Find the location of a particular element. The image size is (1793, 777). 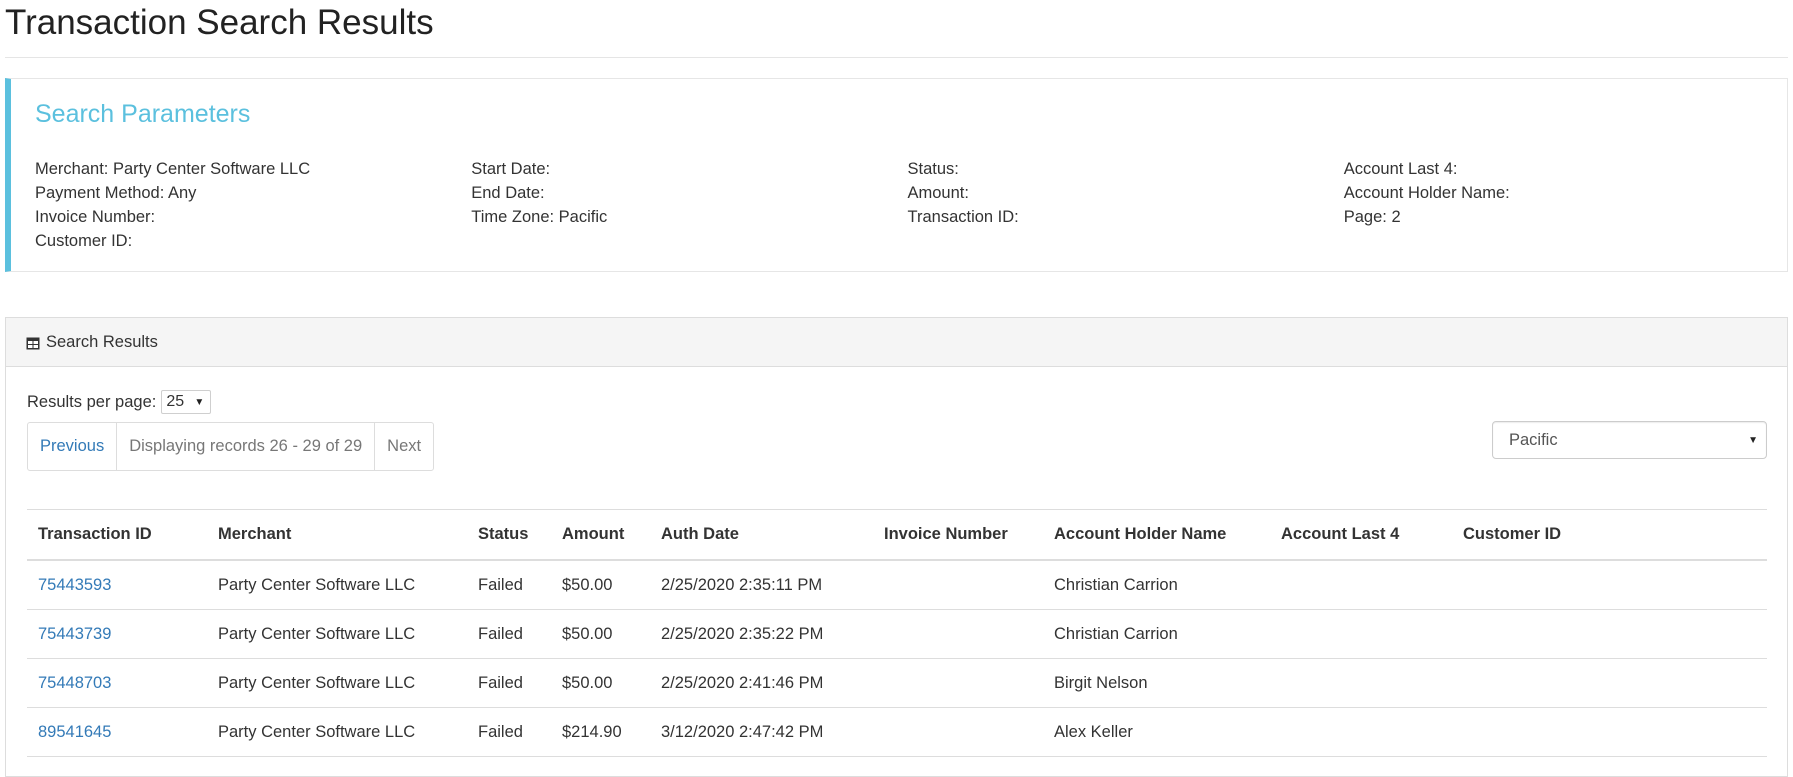

col-merchant: Merchant is located at coordinates (337, 535).